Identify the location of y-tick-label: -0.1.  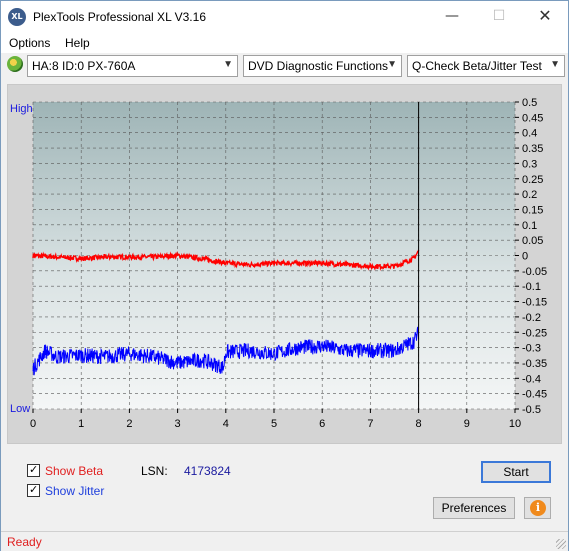
(531, 287).